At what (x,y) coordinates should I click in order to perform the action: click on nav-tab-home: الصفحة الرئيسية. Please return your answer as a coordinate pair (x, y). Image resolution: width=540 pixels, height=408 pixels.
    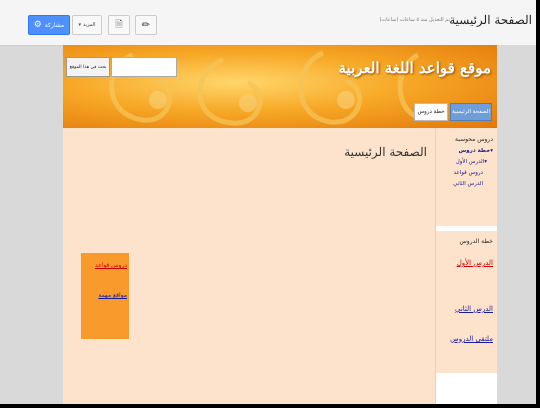
    Looking at the image, I should click on (471, 112).